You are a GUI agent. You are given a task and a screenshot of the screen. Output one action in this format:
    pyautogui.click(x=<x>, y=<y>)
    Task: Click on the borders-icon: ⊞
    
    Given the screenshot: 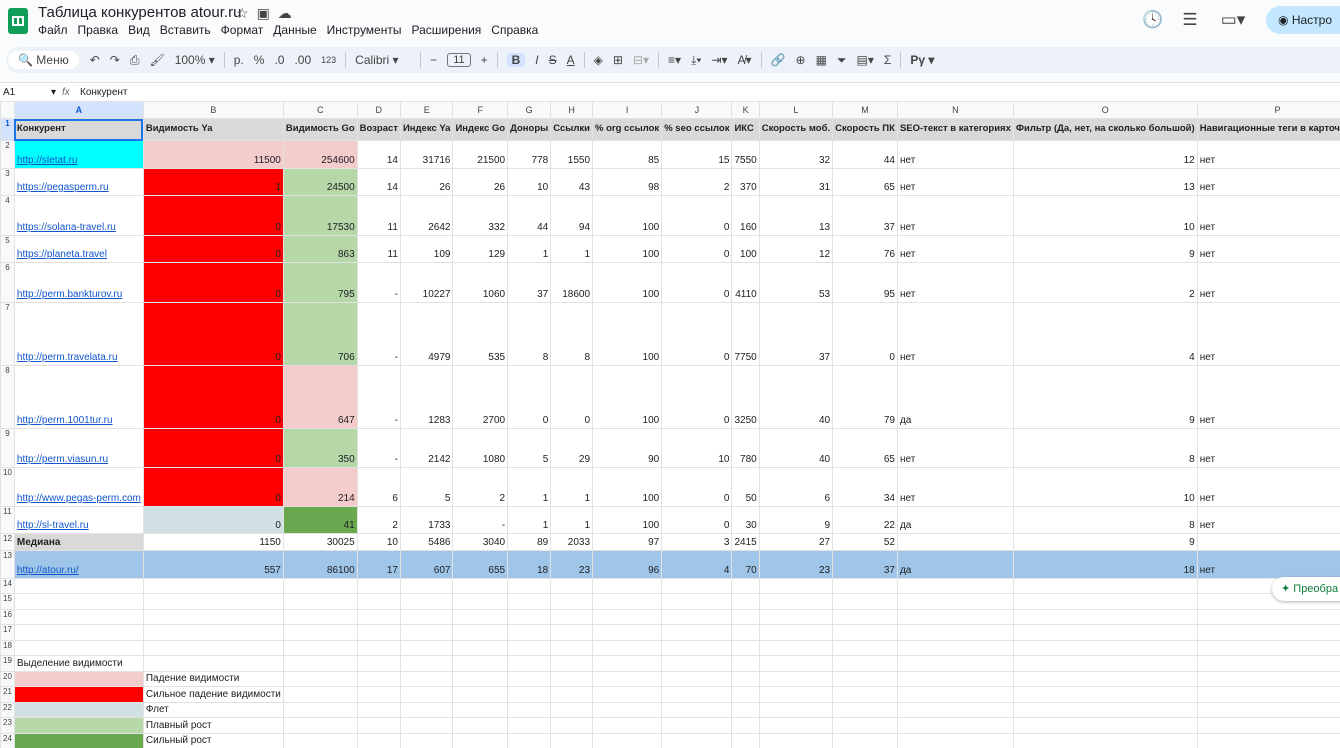 What is the action you would take?
    pyautogui.click(x=618, y=60)
    